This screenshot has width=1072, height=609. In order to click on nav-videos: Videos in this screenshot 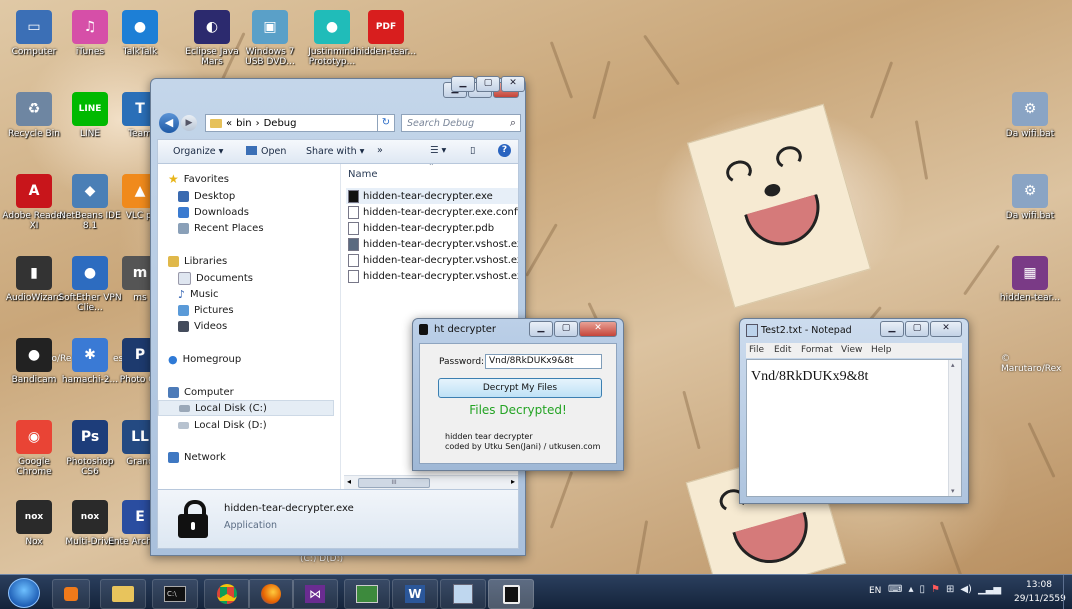, I will do `click(202, 326)`.